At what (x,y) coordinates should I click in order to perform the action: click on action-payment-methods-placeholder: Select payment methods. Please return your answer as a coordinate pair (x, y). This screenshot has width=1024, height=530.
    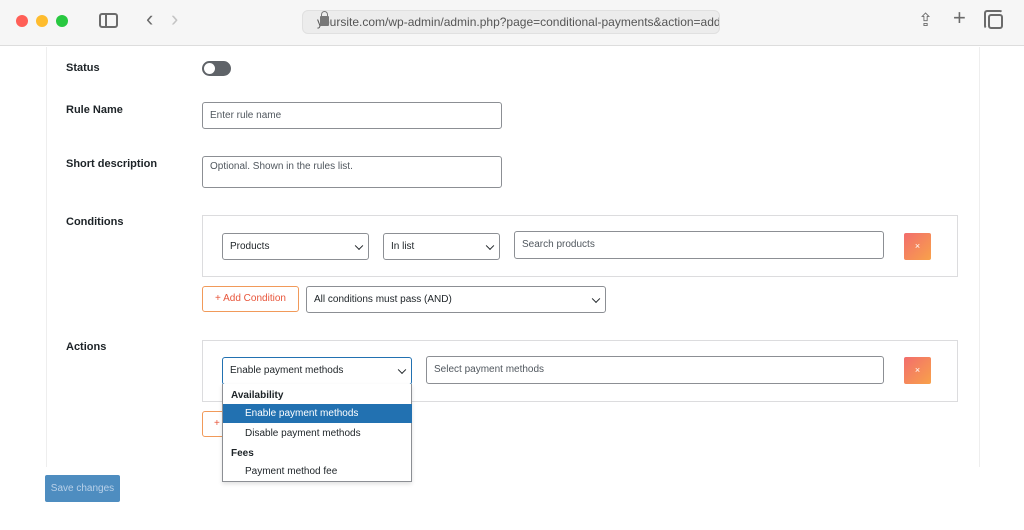
    Looking at the image, I should click on (489, 369).